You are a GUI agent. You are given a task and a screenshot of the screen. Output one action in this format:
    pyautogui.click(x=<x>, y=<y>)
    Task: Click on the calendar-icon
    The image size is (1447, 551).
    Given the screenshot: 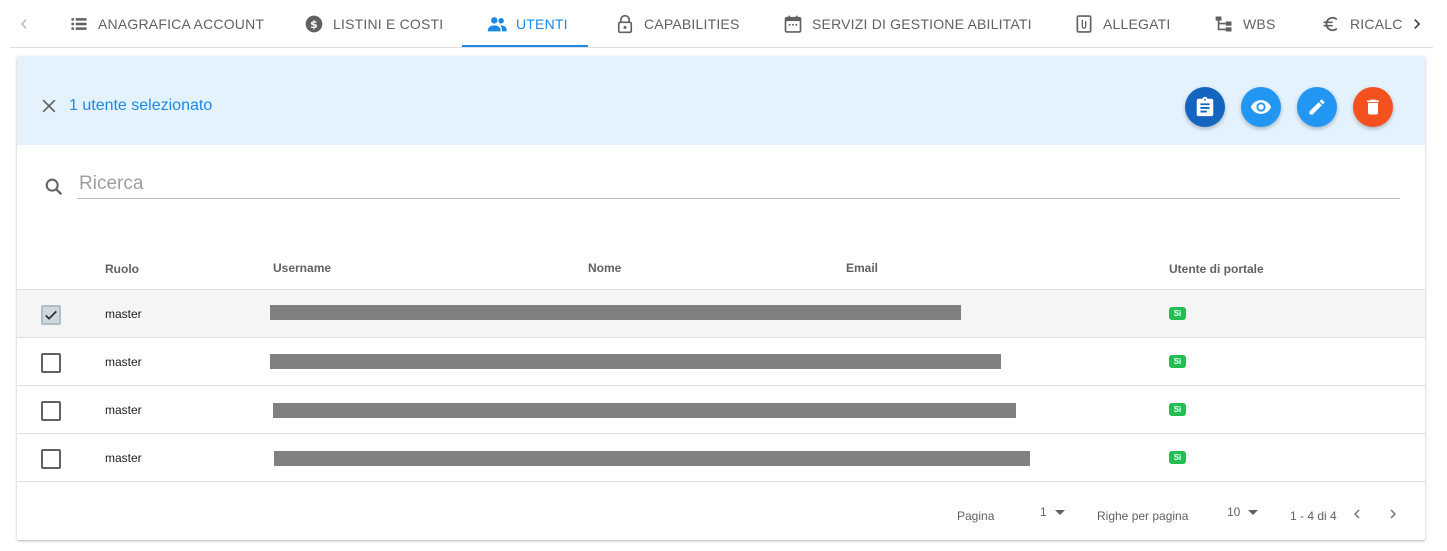 What is the action you would take?
    pyautogui.click(x=793, y=24)
    